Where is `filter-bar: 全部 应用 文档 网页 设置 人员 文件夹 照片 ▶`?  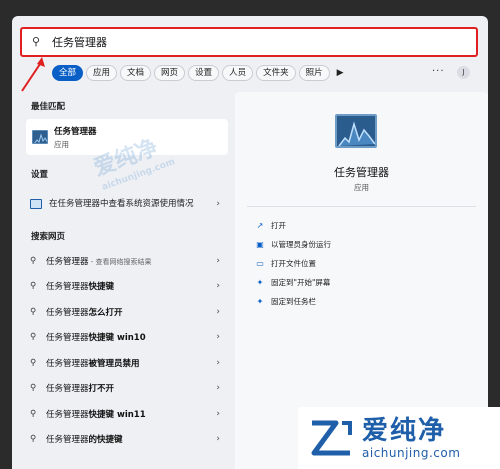
filter-bar: 全部 应用 文档 网页 设置 人员 文件夹 照片 ▶ is located at coordinates (198, 73).